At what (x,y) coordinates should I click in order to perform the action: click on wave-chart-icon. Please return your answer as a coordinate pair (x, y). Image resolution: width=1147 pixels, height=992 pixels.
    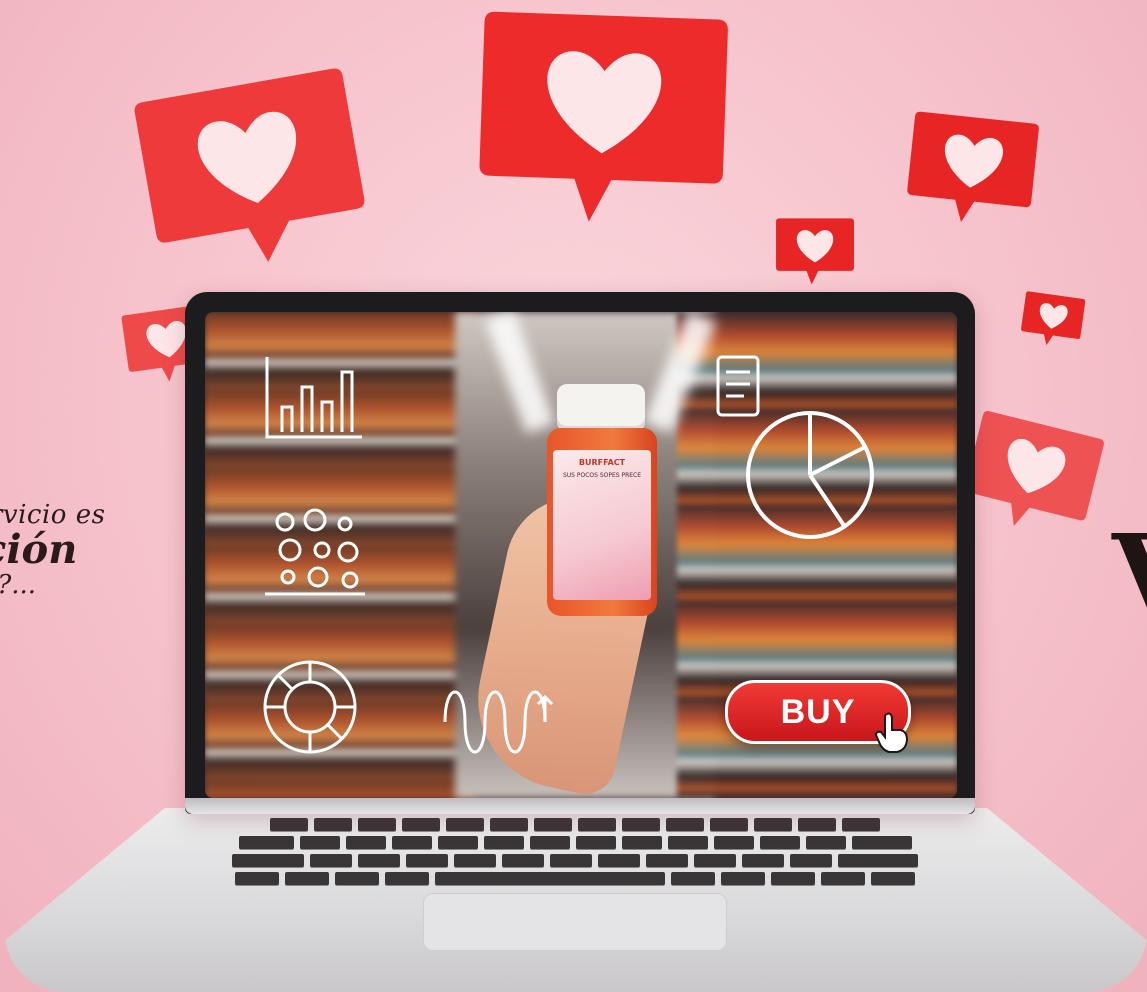
    Looking at the image, I should click on (500, 717).